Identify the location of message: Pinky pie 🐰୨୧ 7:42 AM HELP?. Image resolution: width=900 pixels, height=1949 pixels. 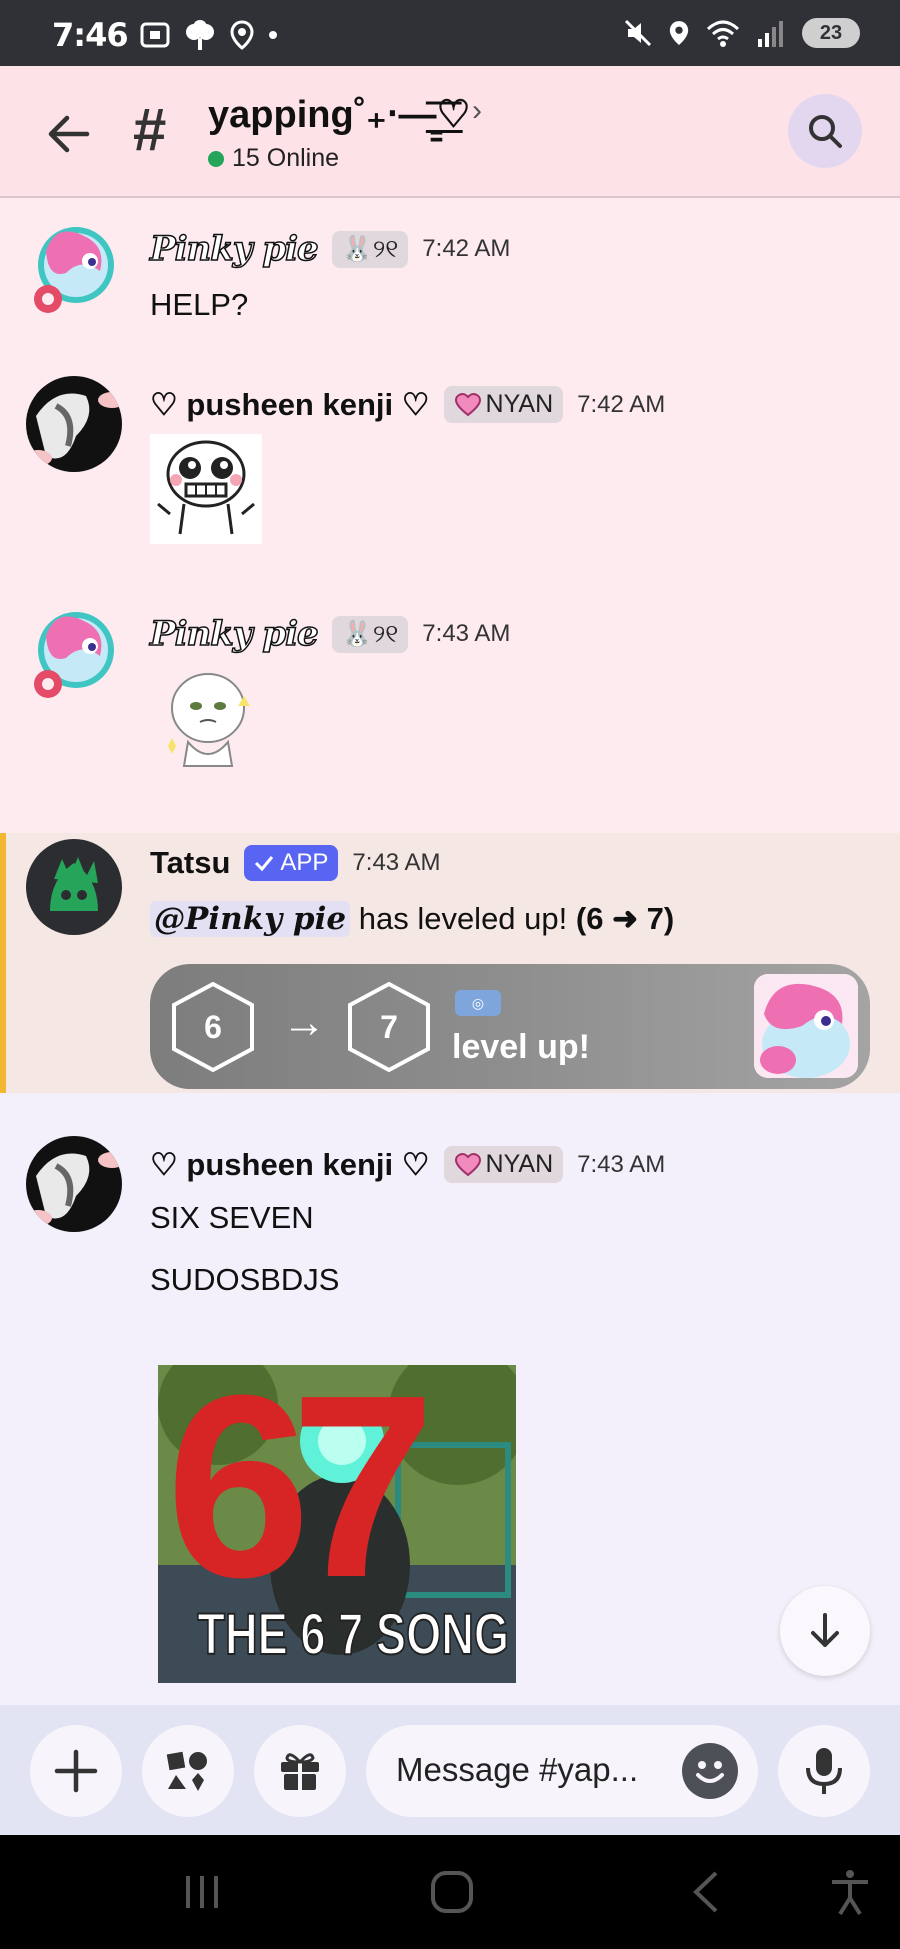
(450, 275).